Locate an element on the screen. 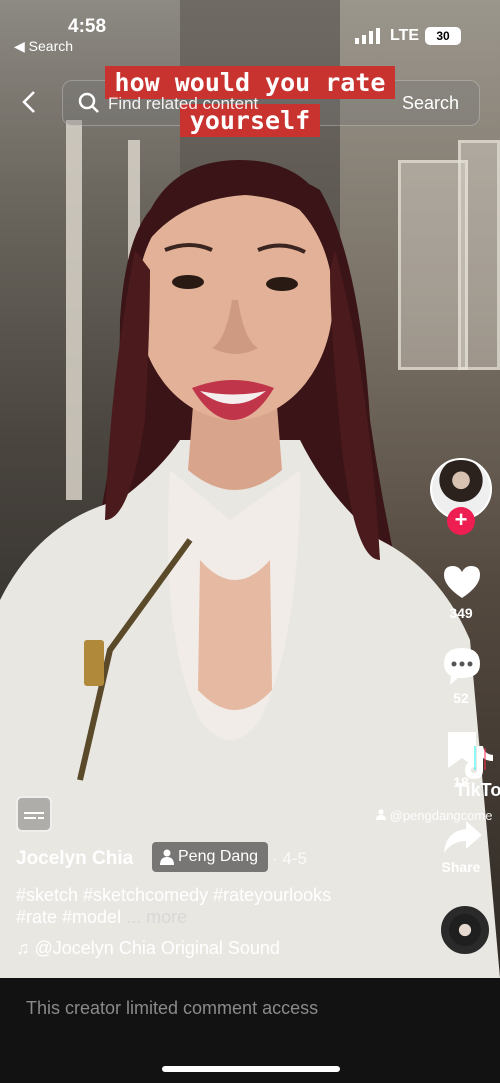 The image size is (500, 1083). watermark-handle-text: @pengdangcome is located at coordinates (441, 815).